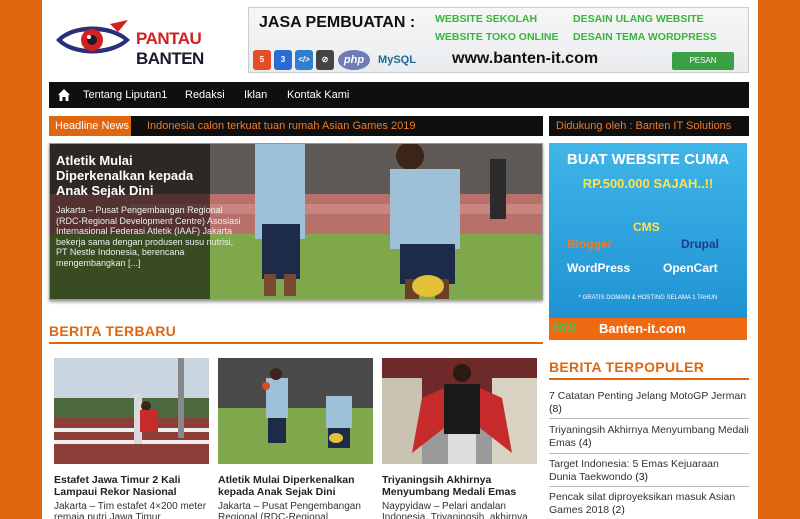 The height and width of the screenshot is (519, 800). I want to click on nav-item-tentang: Tentang Liputan1, so click(125, 95).